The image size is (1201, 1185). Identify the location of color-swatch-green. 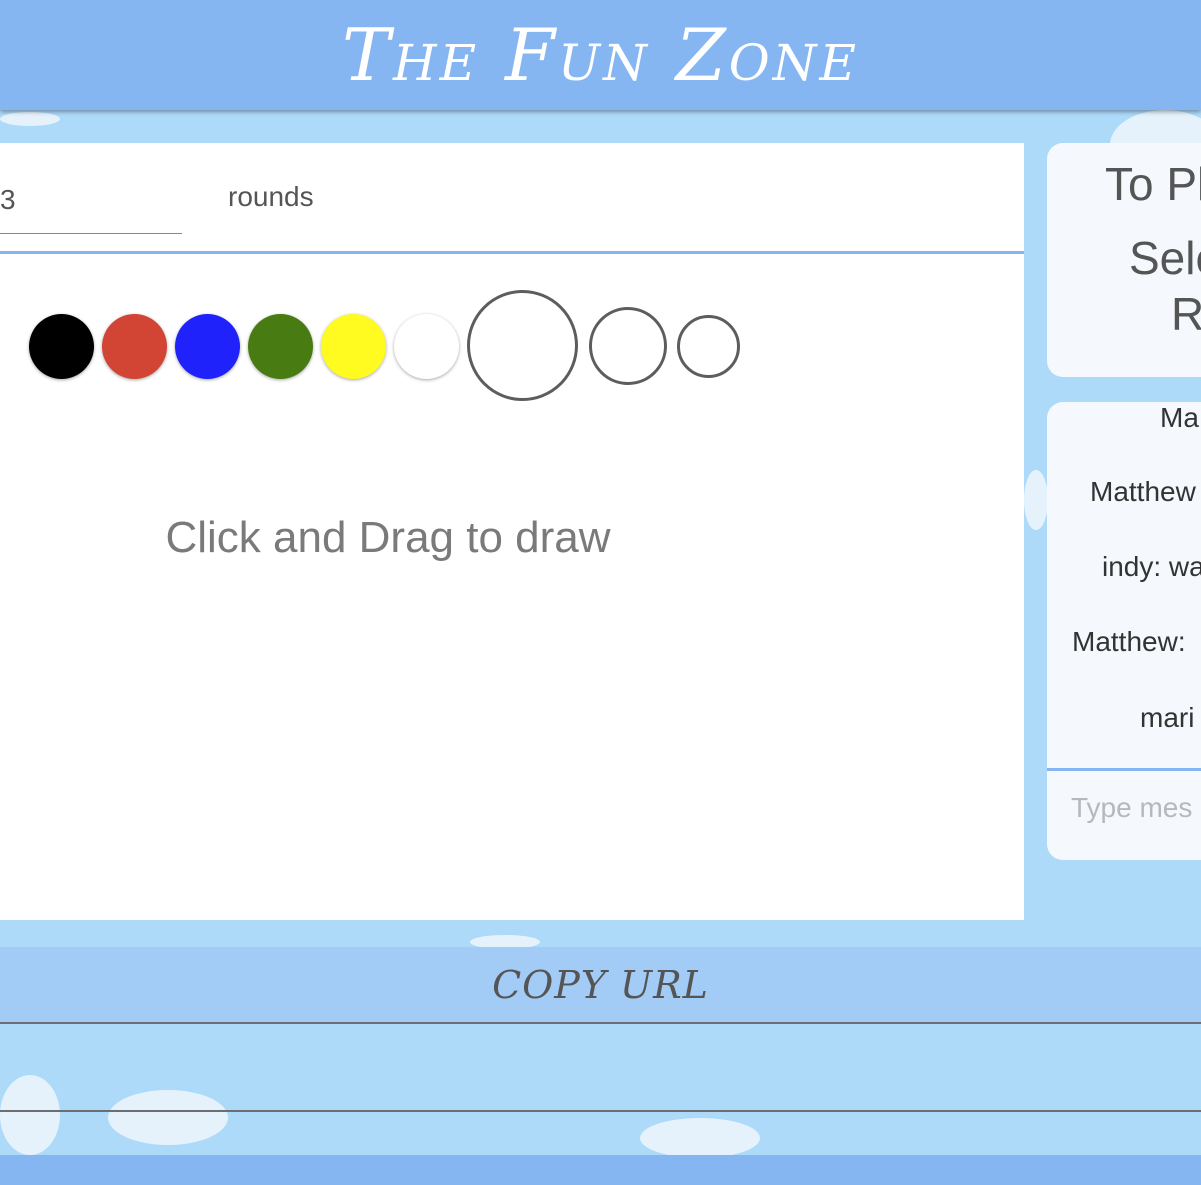
(280, 346).